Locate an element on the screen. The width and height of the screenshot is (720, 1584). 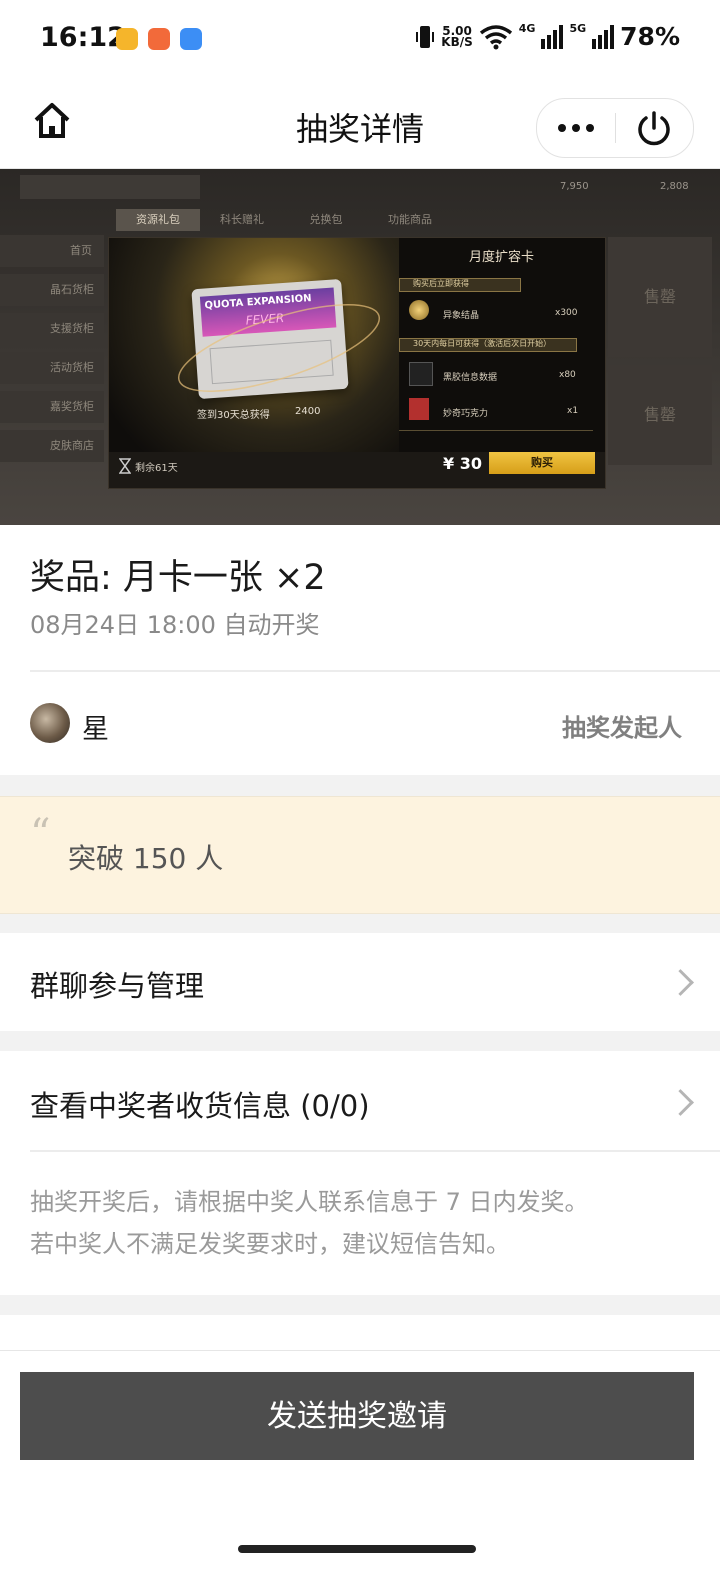
buy-button: 购买 is located at coordinates (542, 463).